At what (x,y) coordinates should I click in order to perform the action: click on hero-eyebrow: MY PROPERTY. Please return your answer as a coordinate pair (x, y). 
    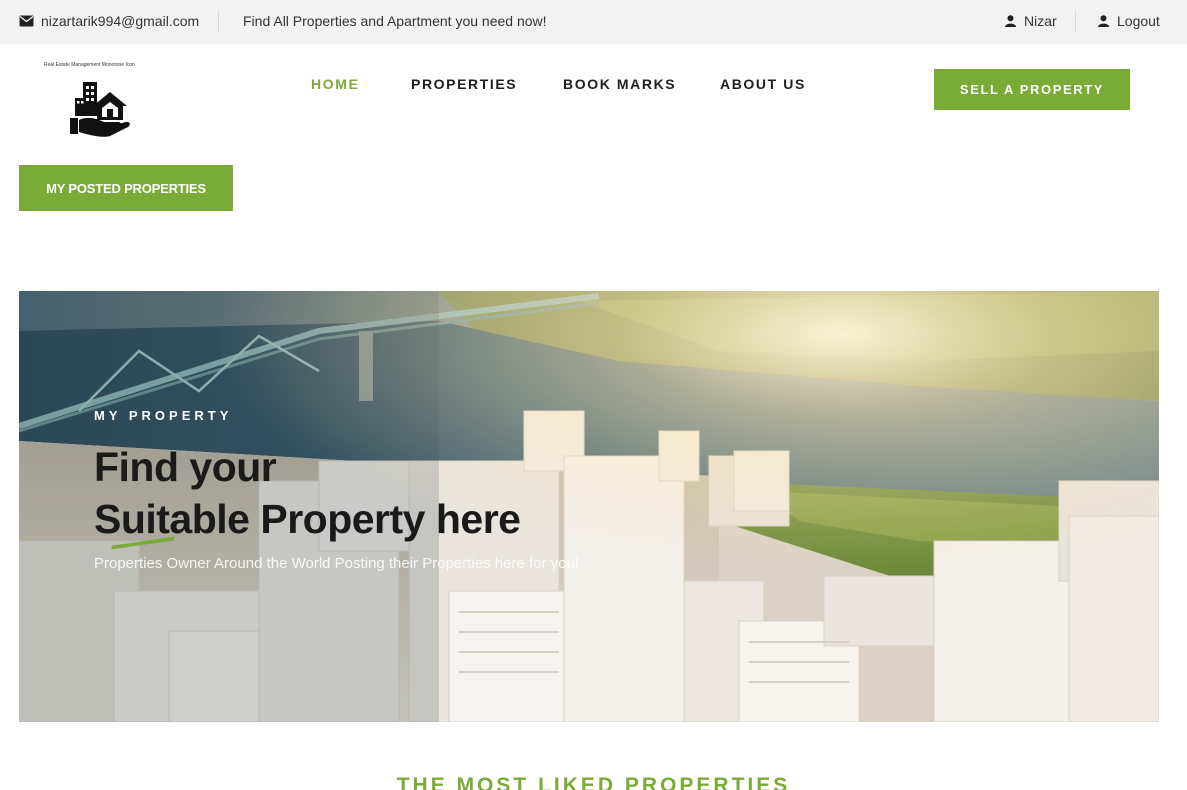
    Looking at the image, I should click on (163, 415).